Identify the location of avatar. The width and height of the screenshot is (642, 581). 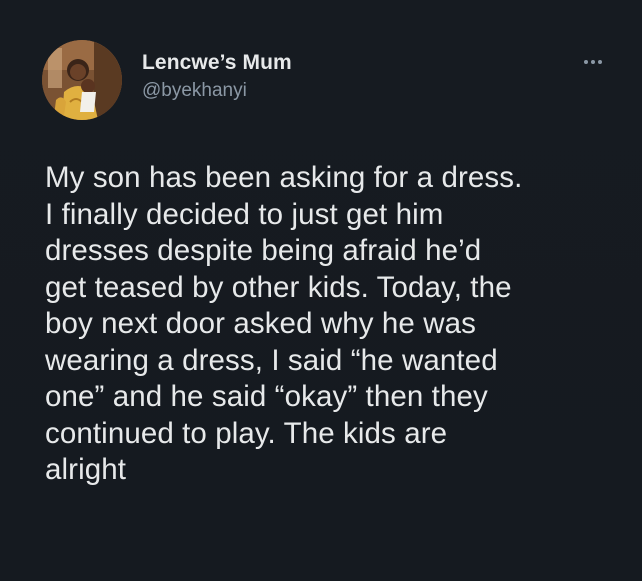
(82, 80).